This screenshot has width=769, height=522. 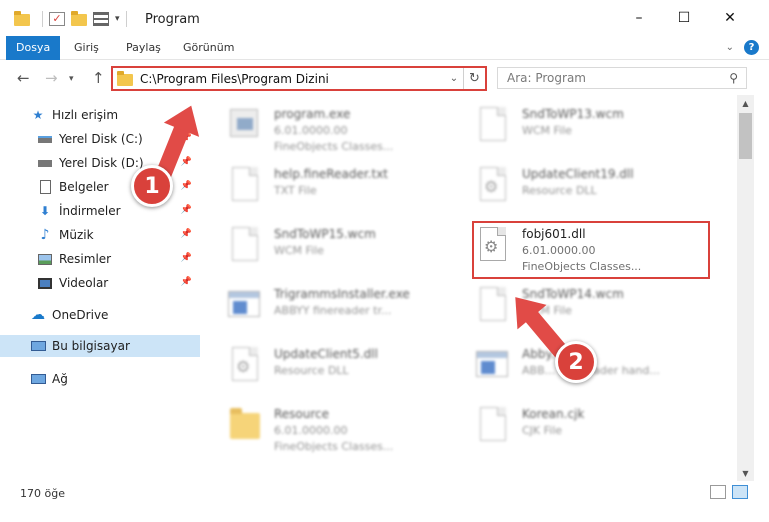 I want to click on sidebar-item-network: Ağ, so click(x=100, y=379).